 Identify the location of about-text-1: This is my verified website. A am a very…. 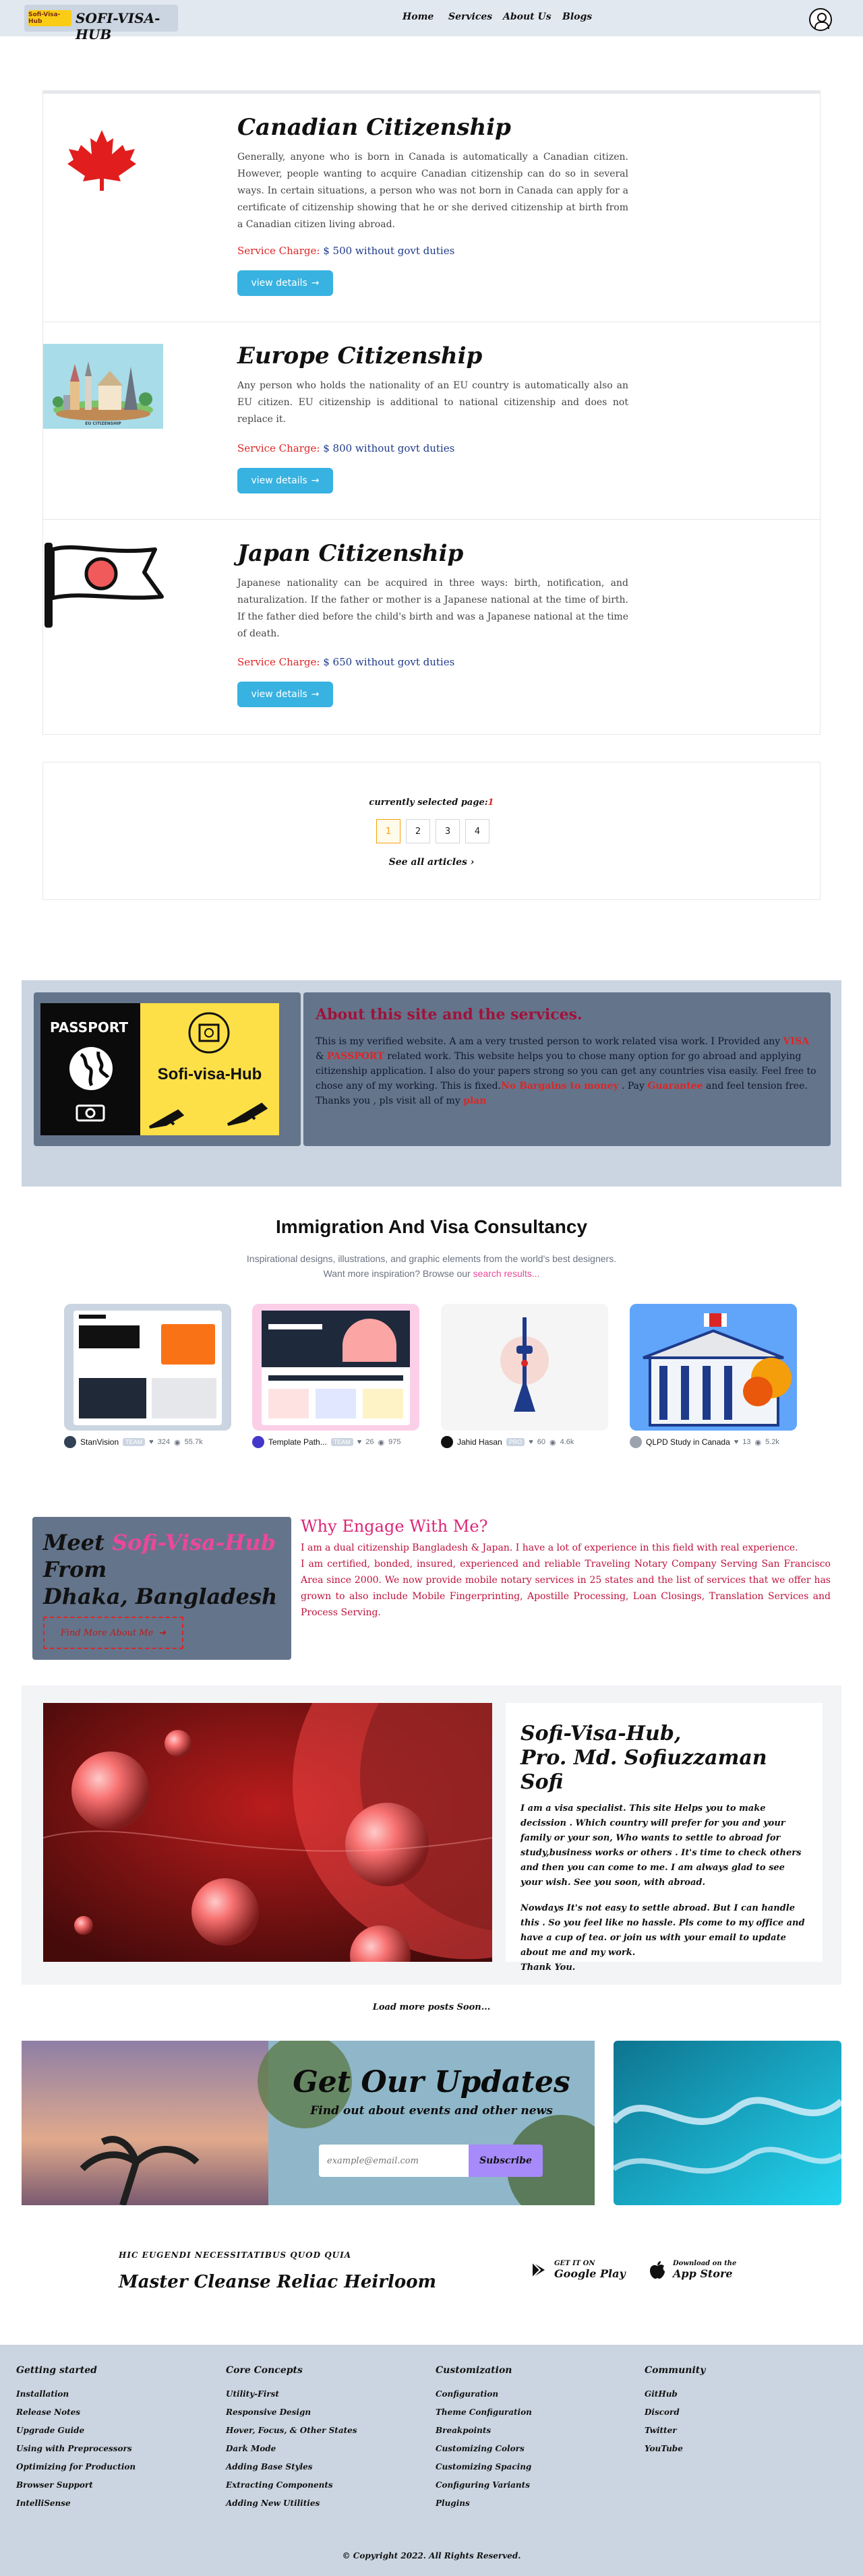
(549, 1041).